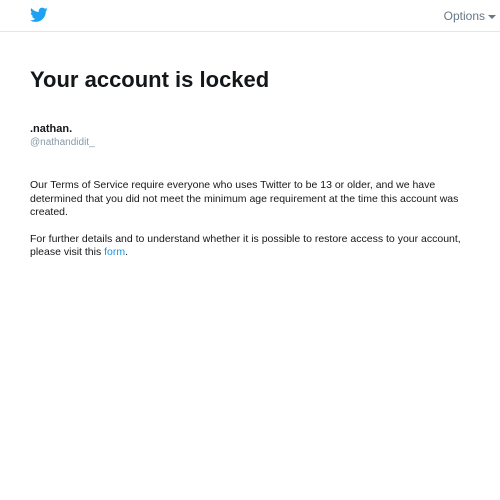 The image size is (500, 500). I want to click on twitter-bird-icon, so click(39, 15).